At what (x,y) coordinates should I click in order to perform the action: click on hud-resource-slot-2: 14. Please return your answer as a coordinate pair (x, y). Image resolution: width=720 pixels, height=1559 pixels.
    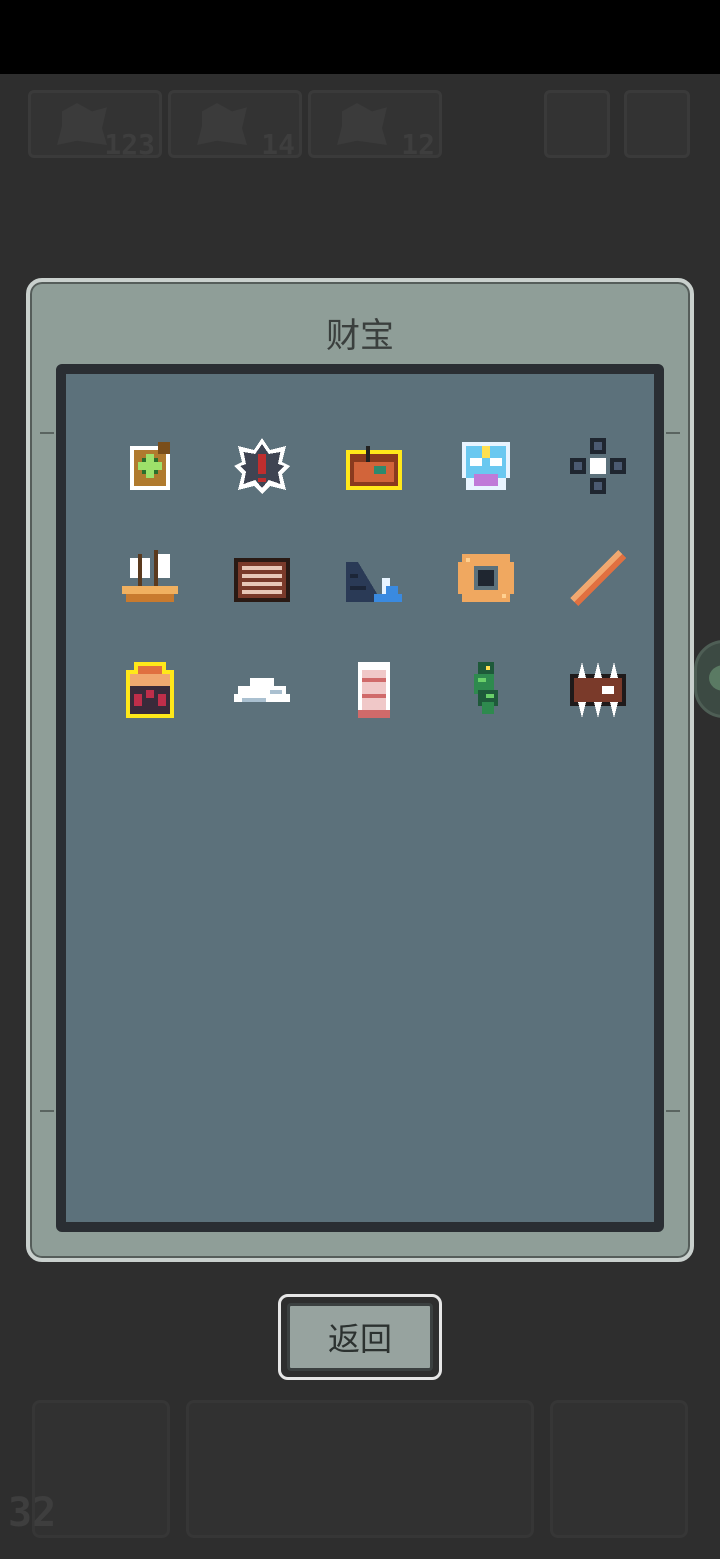
    Looking at the image, I should click on (235, 125).